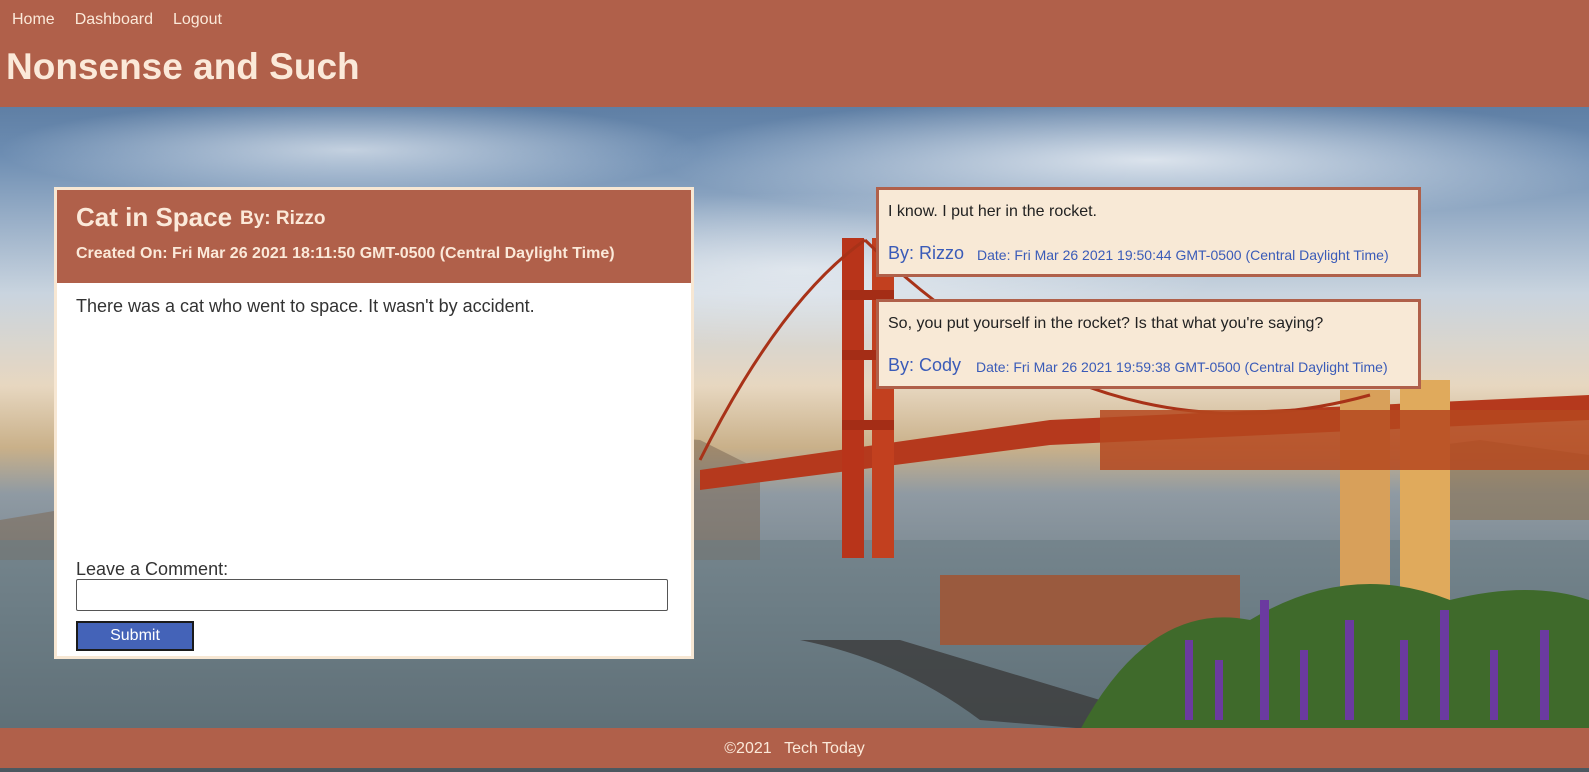 The width and height of the screenshot is (1589, 772). Describe the element at coordinates (926, 253) in the screenshot. I see `comment-author: By: Rizzo` at that location.